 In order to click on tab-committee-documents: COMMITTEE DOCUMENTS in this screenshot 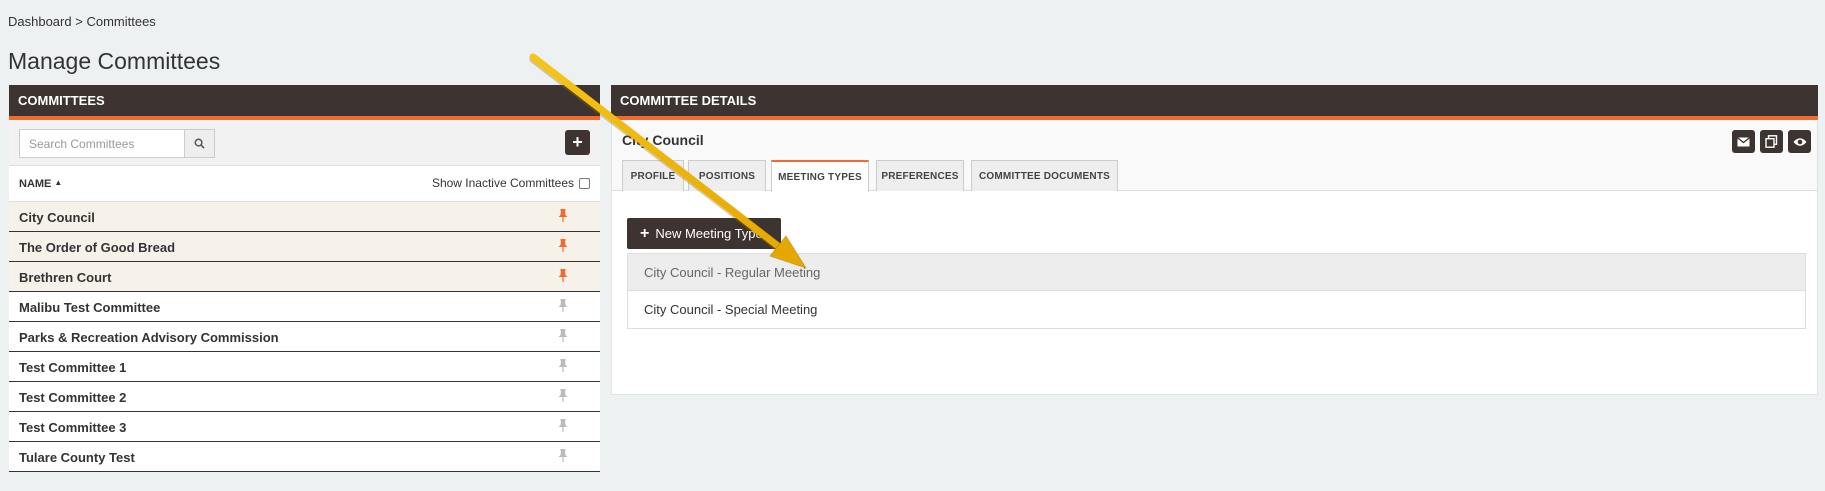, I will do `click(1044, 175)`.